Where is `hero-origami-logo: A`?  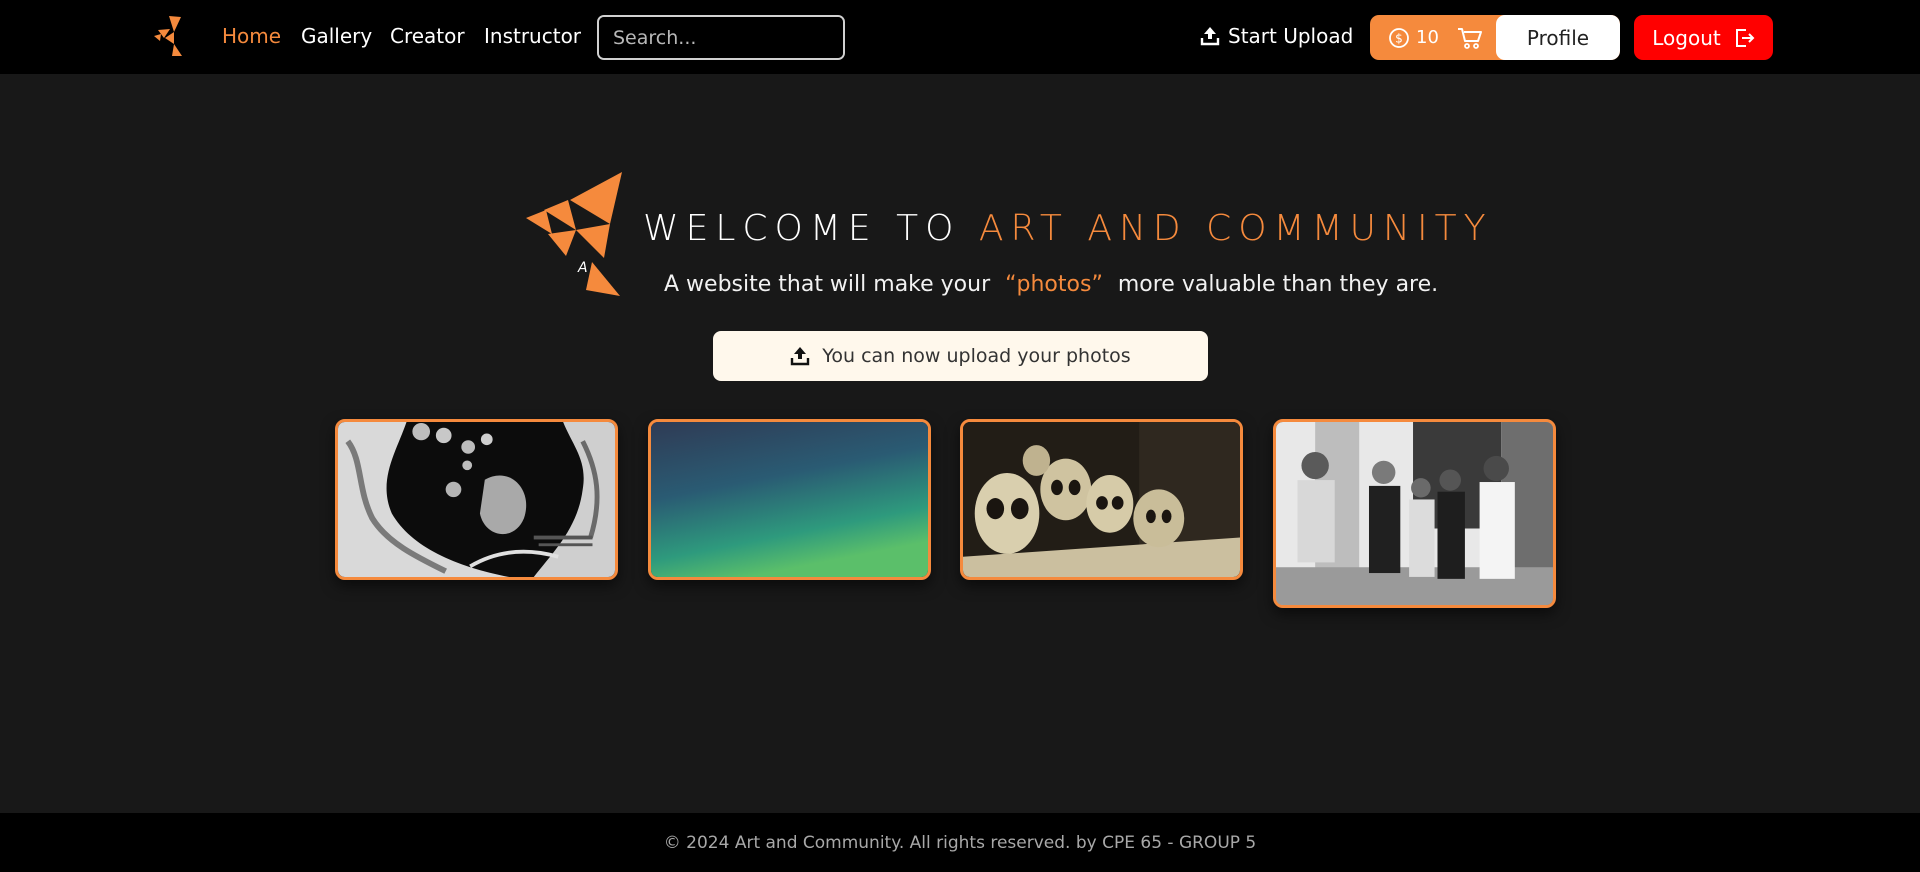
hero-origami-logo: A is located at coordinates (574, 234).